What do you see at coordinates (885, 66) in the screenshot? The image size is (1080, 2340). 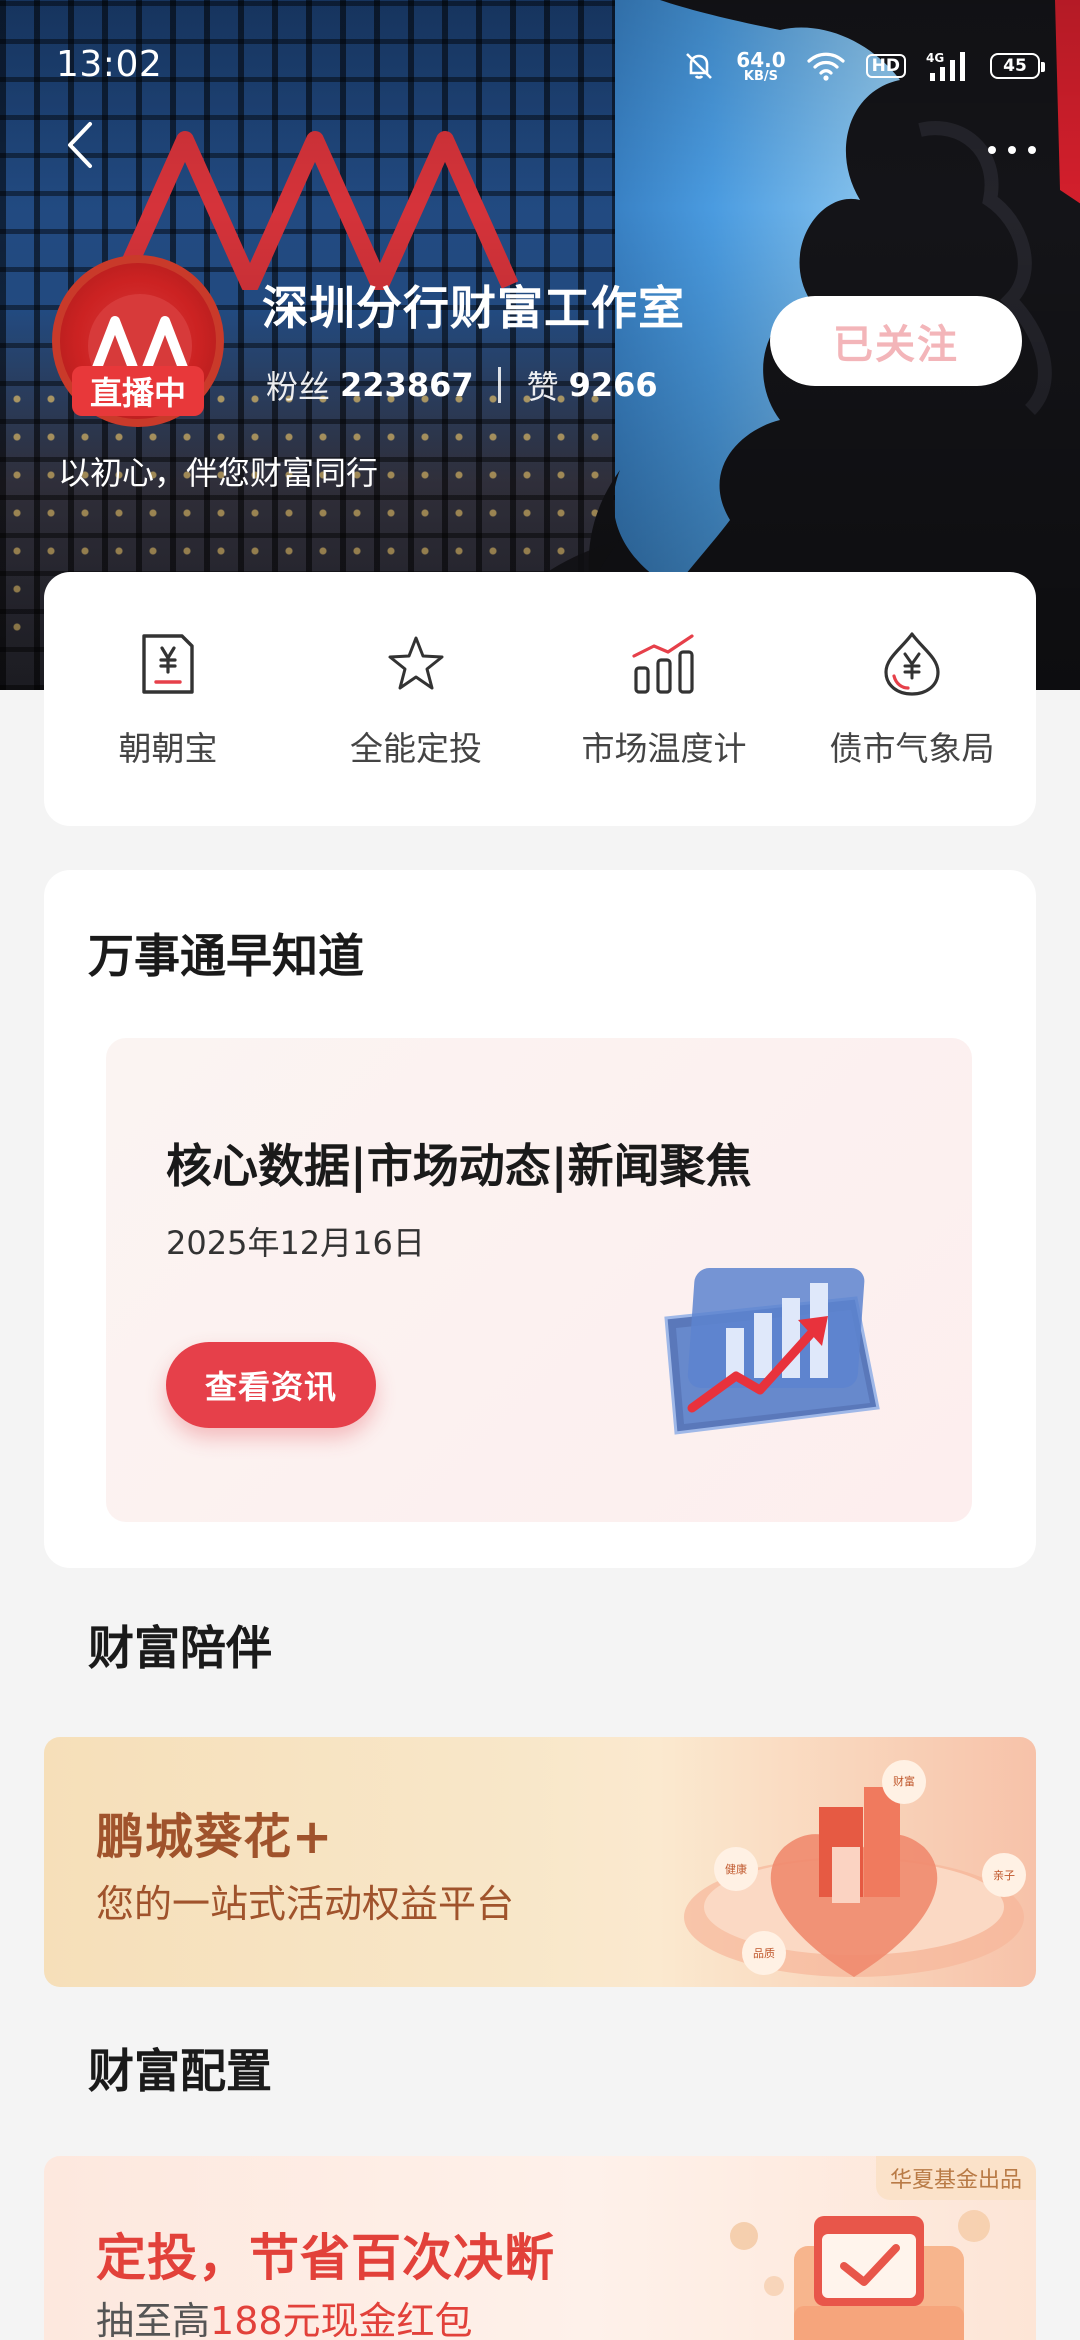 I see `hd-badge: HD` at bounding box center [885, 66].